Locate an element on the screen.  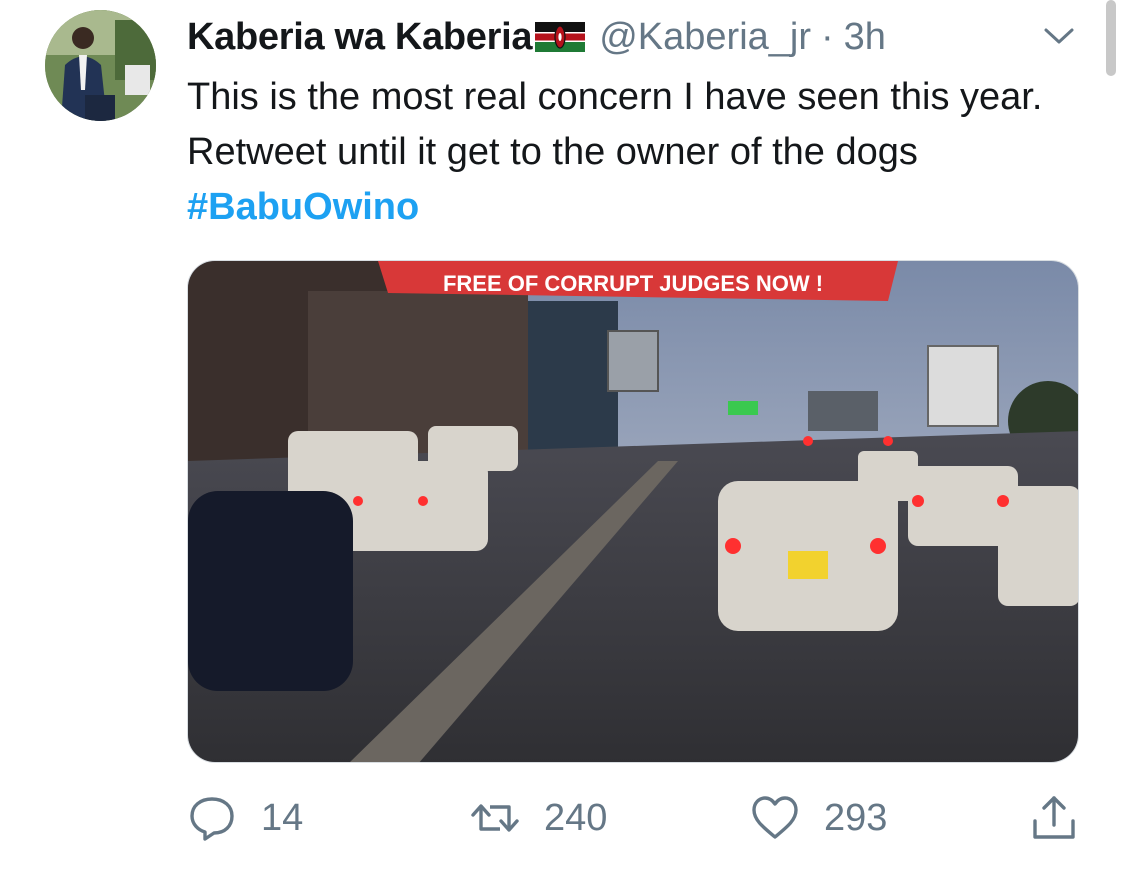
like-icon is located at coordinates (775, 817).